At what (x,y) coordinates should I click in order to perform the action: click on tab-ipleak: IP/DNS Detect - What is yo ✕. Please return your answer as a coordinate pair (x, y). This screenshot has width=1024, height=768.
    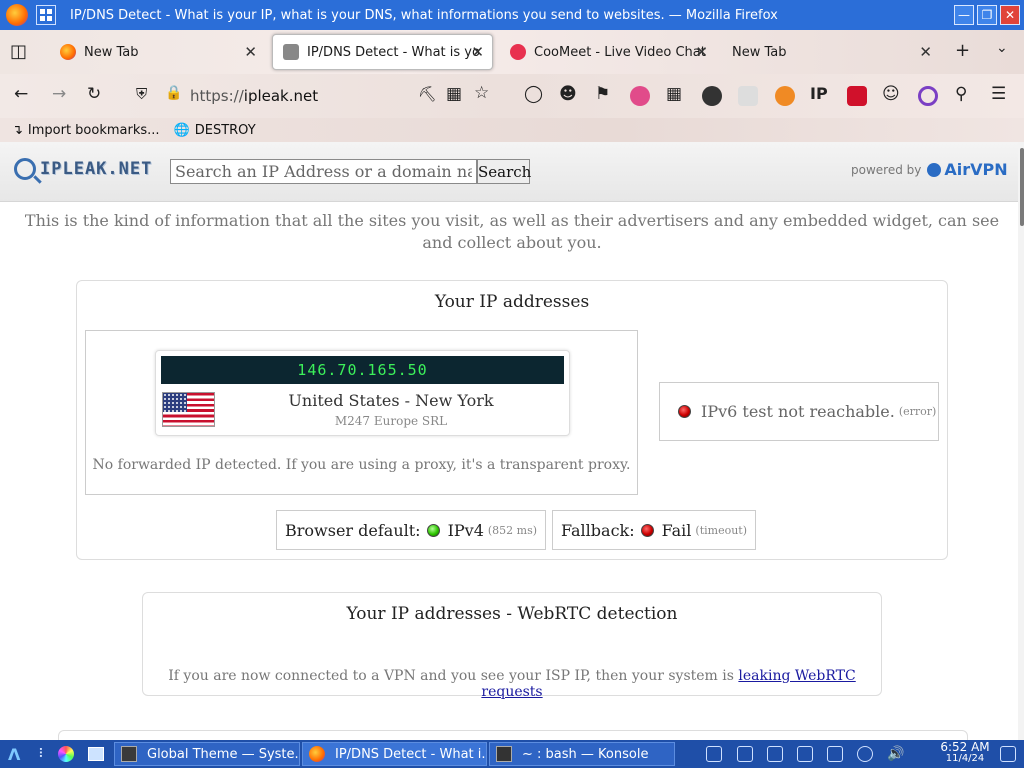
    Looking at the image, I should click on (382, 52).